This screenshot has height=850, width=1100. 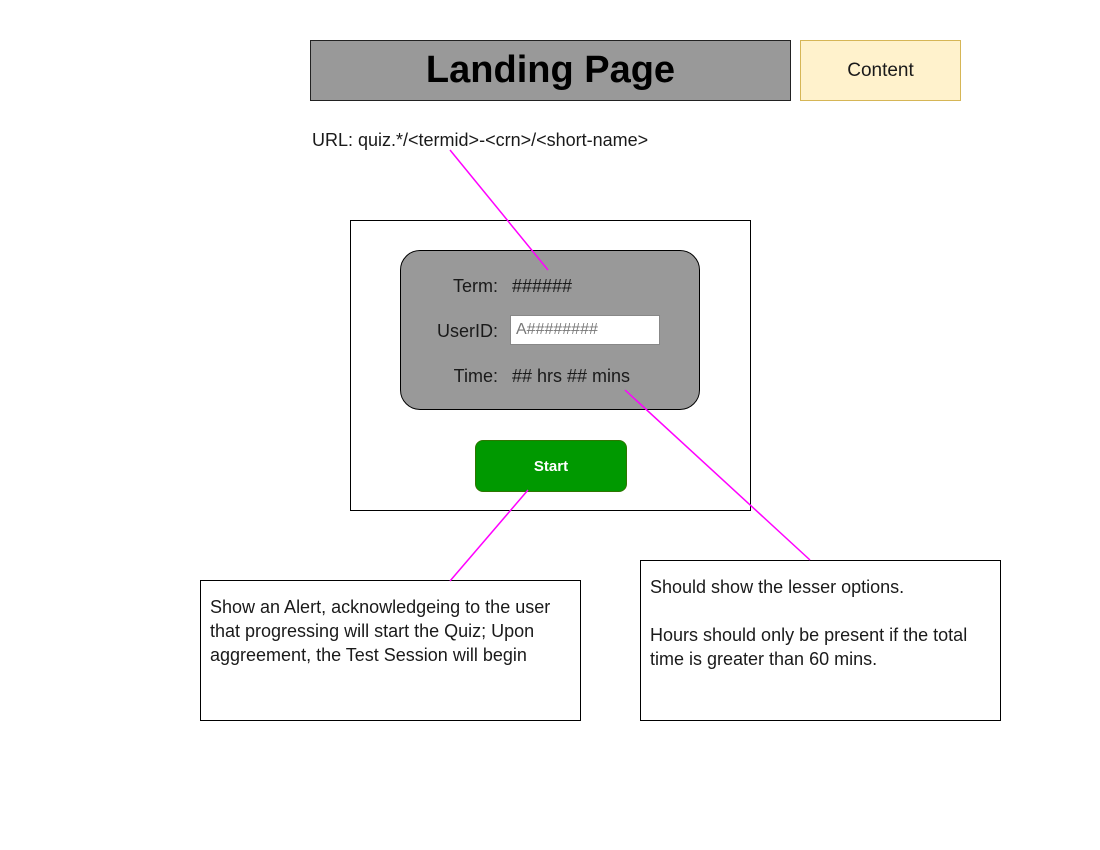 What do you see at coordinates (585, 330) in the screenshot?
I see `userid-input` at bounding box center [585, 330].